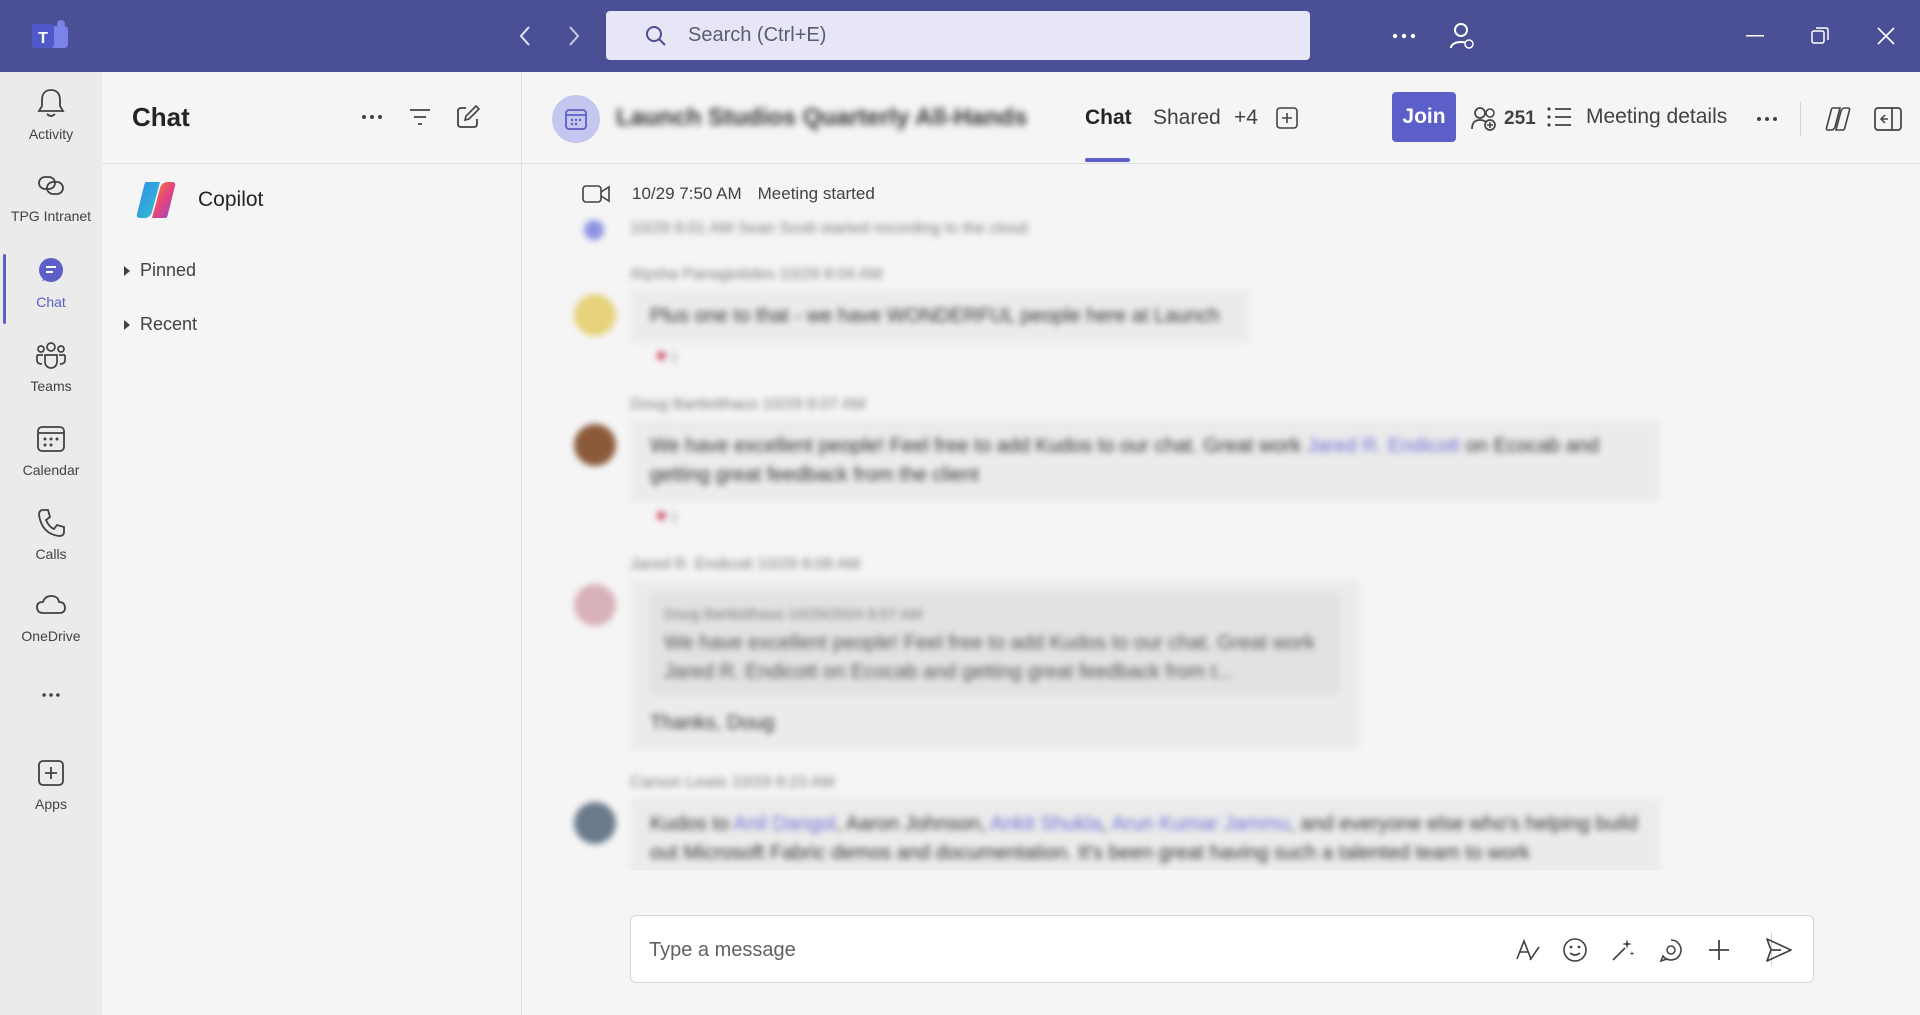  What do you see at coordinates (712, 723) in the screenshot?
I see `message-text: Thanks, Doug` at bounding box center [712, 723].